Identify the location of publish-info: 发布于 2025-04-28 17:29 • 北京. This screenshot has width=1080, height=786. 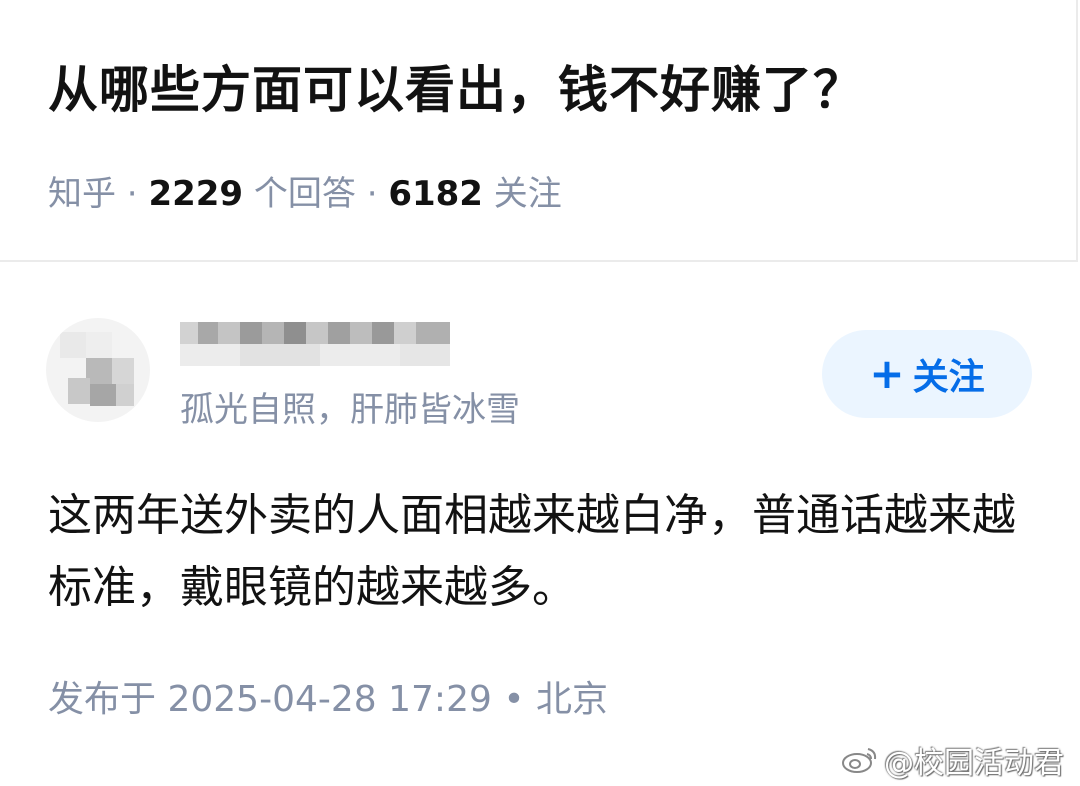
(328, 696).